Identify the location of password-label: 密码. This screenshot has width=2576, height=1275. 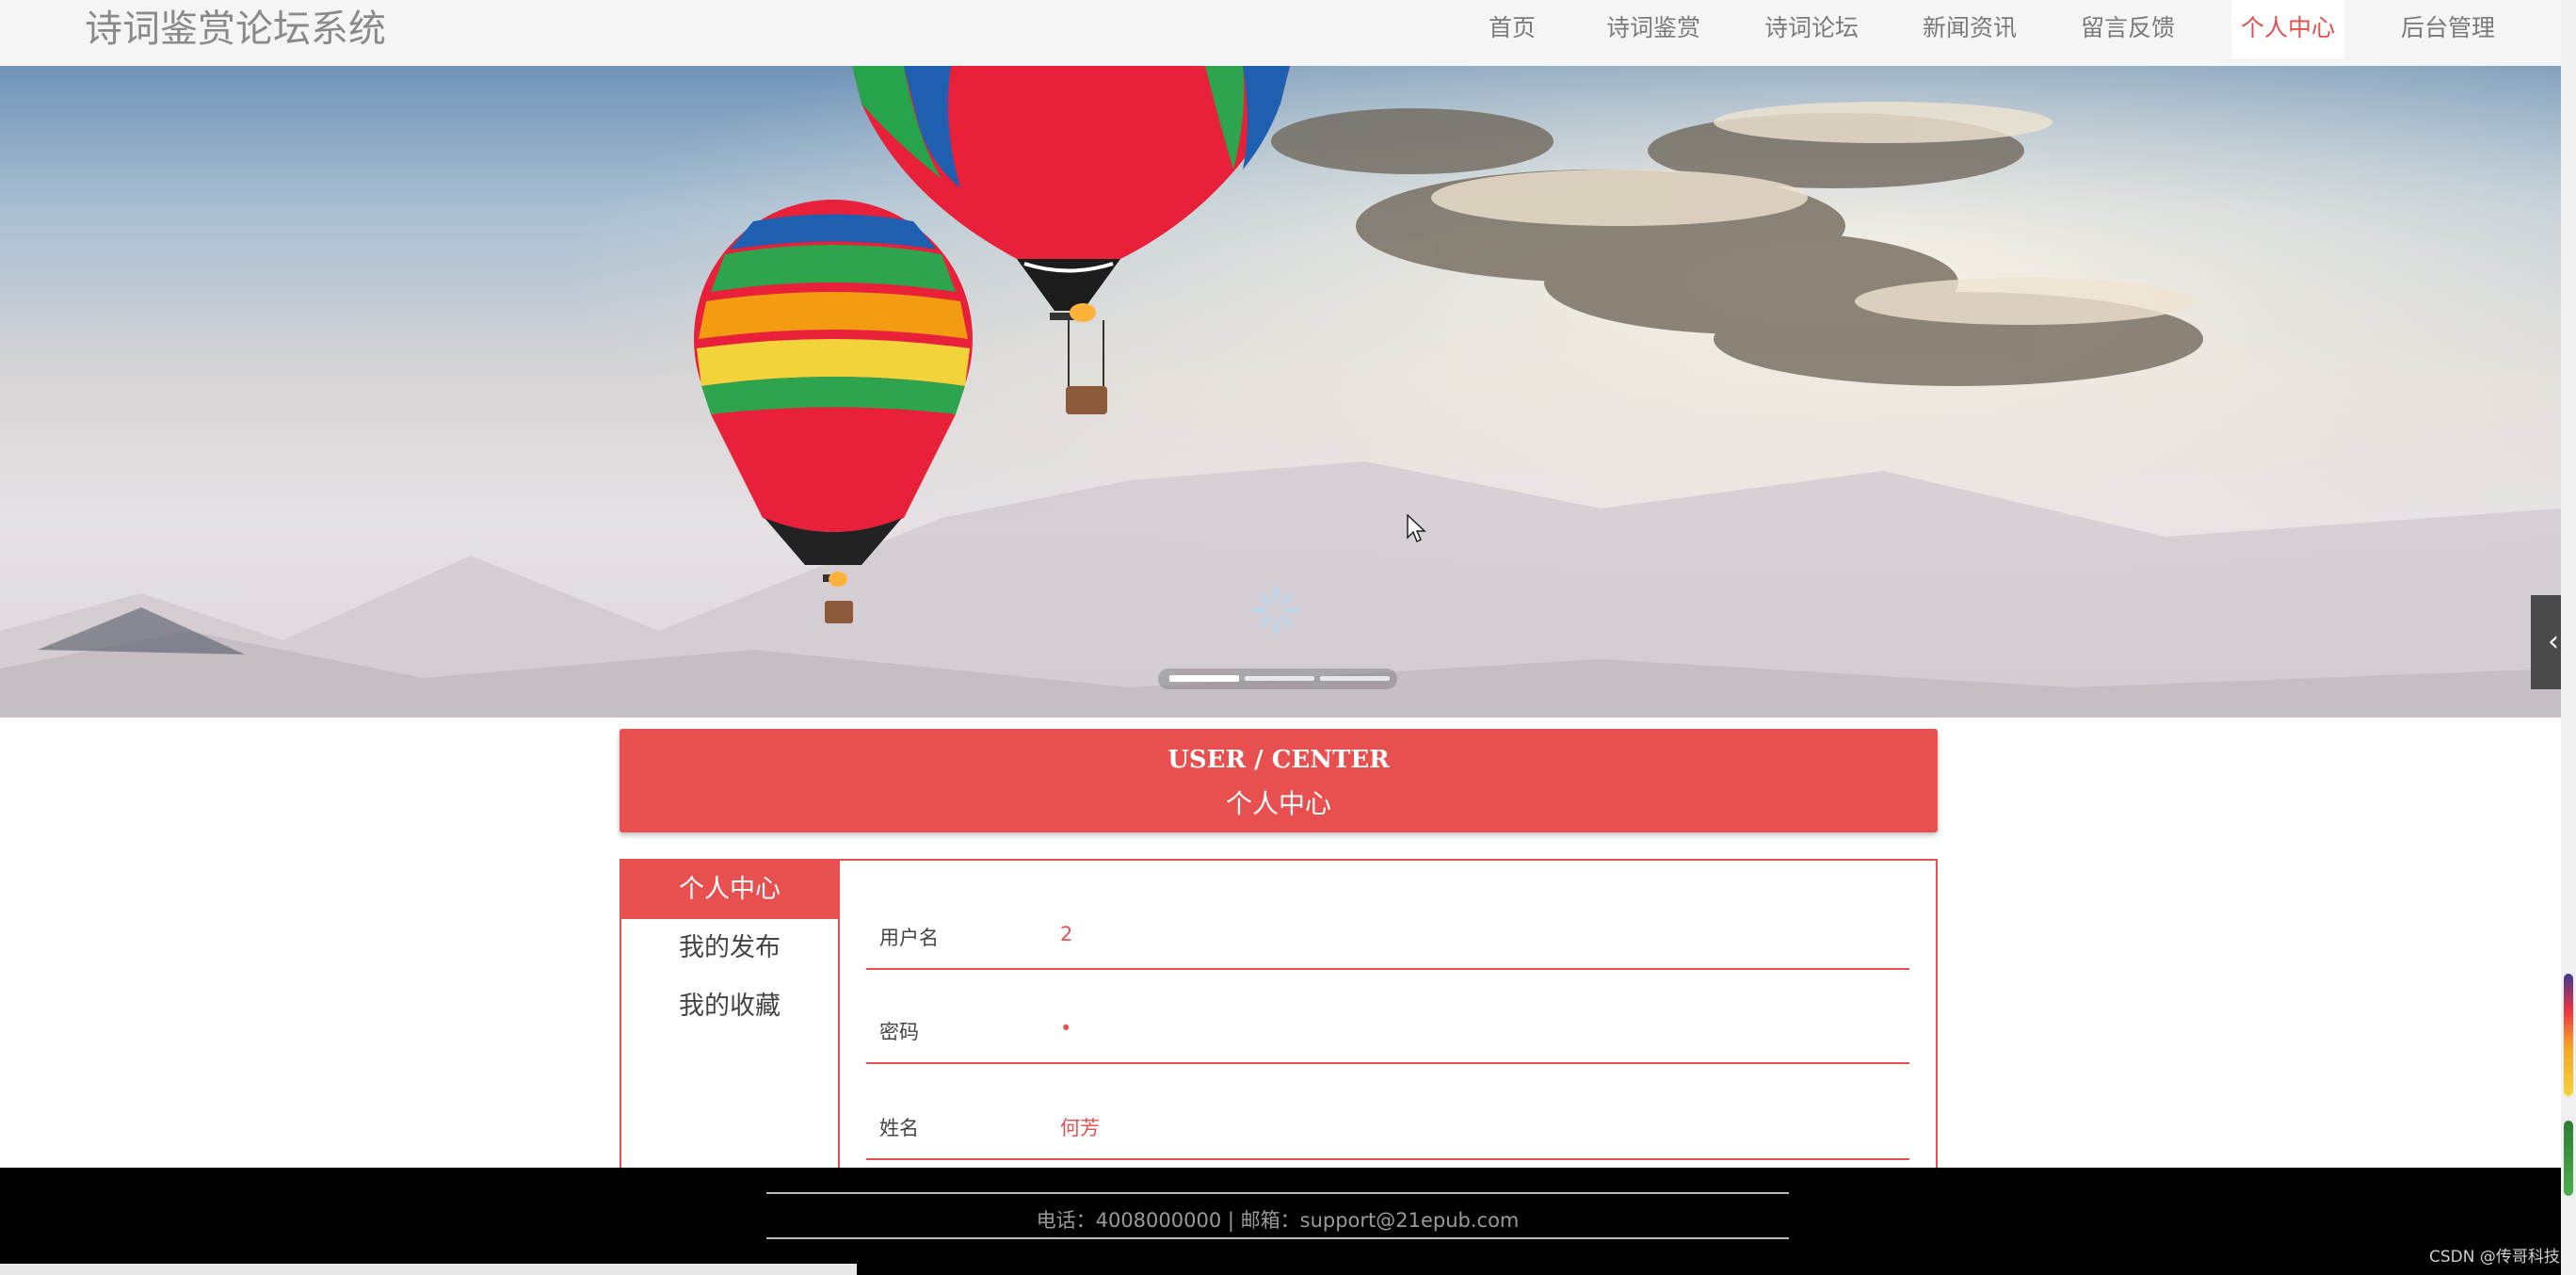
(899, 1032).